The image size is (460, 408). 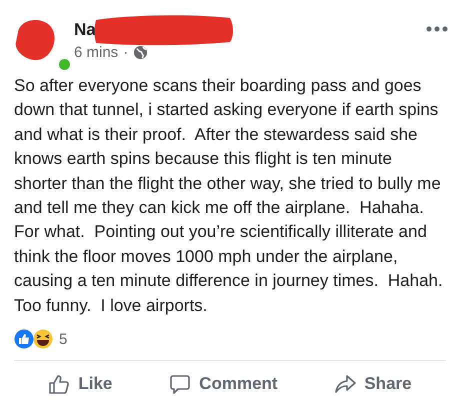 What do you see at coordinates (223, 384) in the screenshot?
I see `comment-button: Comment` at bounding box center [223, 384].